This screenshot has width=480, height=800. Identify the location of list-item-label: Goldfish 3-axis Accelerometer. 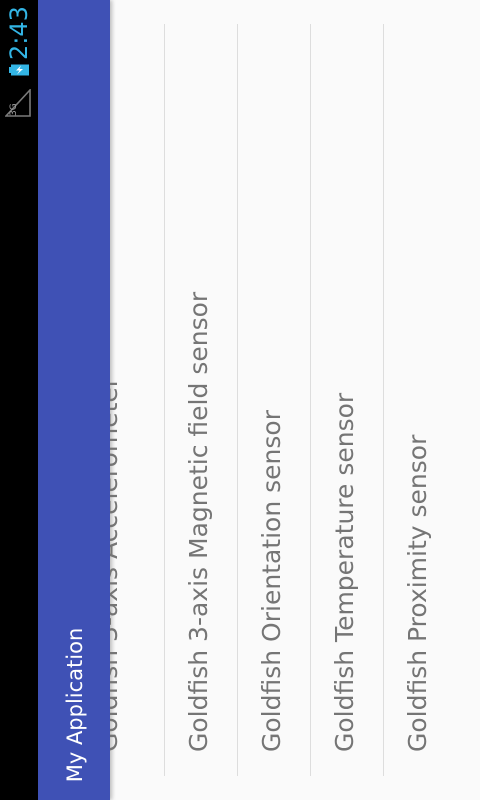
(116, 564).